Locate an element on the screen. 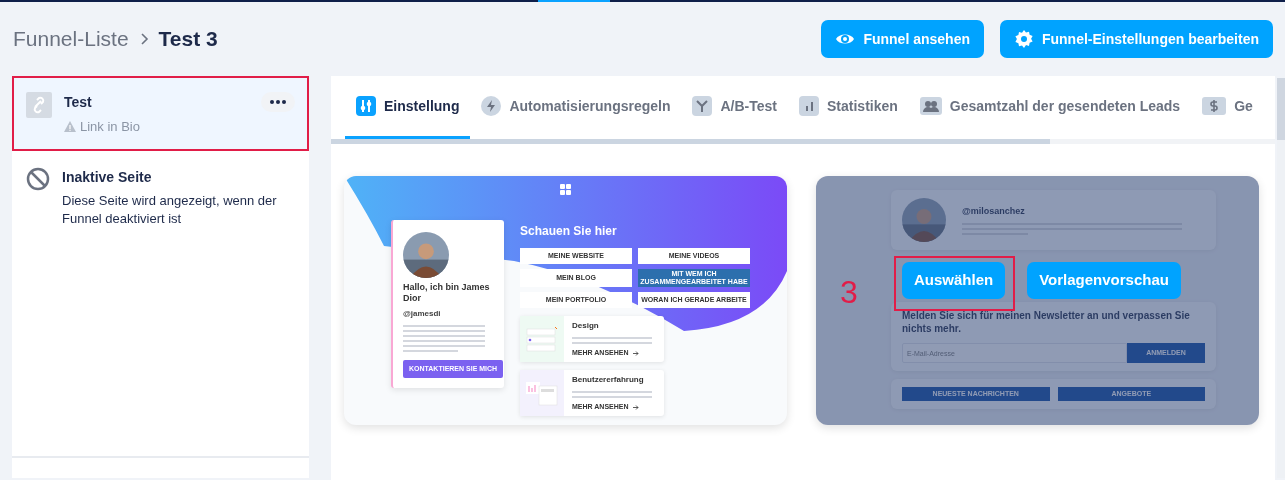  more-button is located at coordinates (278, 102).